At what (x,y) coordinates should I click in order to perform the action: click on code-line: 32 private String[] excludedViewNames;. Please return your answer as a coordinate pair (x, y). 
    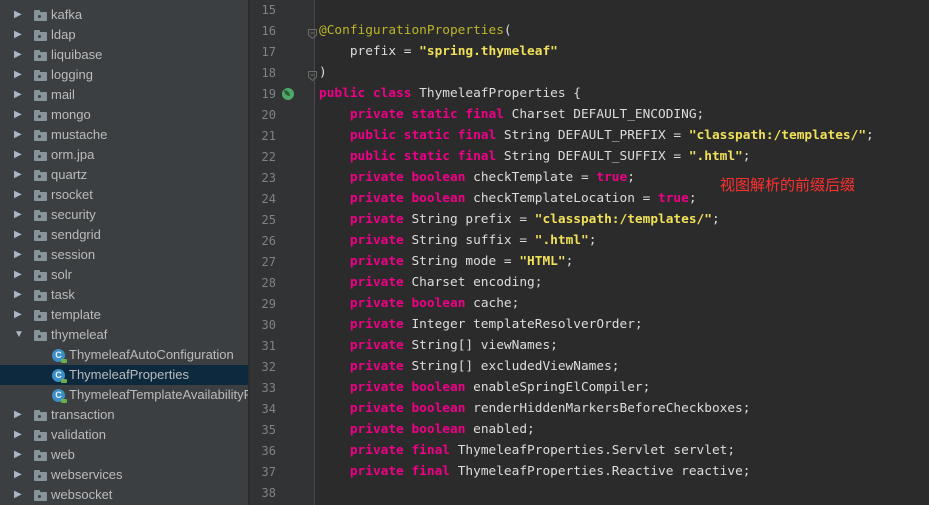
    Looking at the image, I should click on (589, 367).